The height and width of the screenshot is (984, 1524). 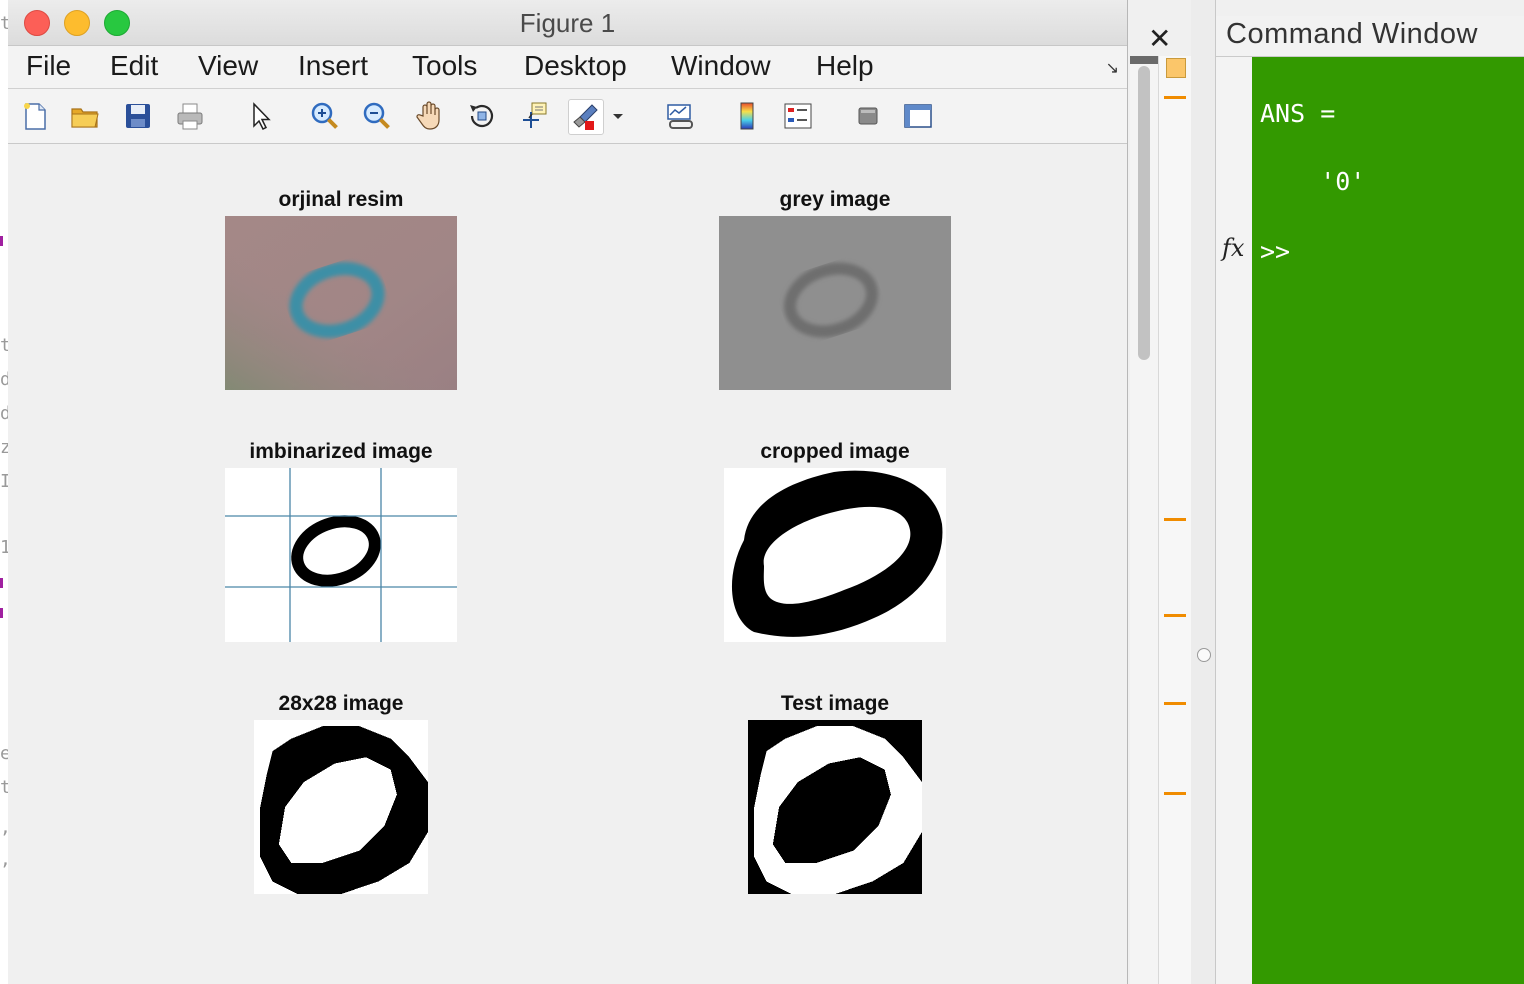 What do you see at coordinates (798, 116) in the screenshot?
I see `legend-icon` at bounding box center [798, 116].